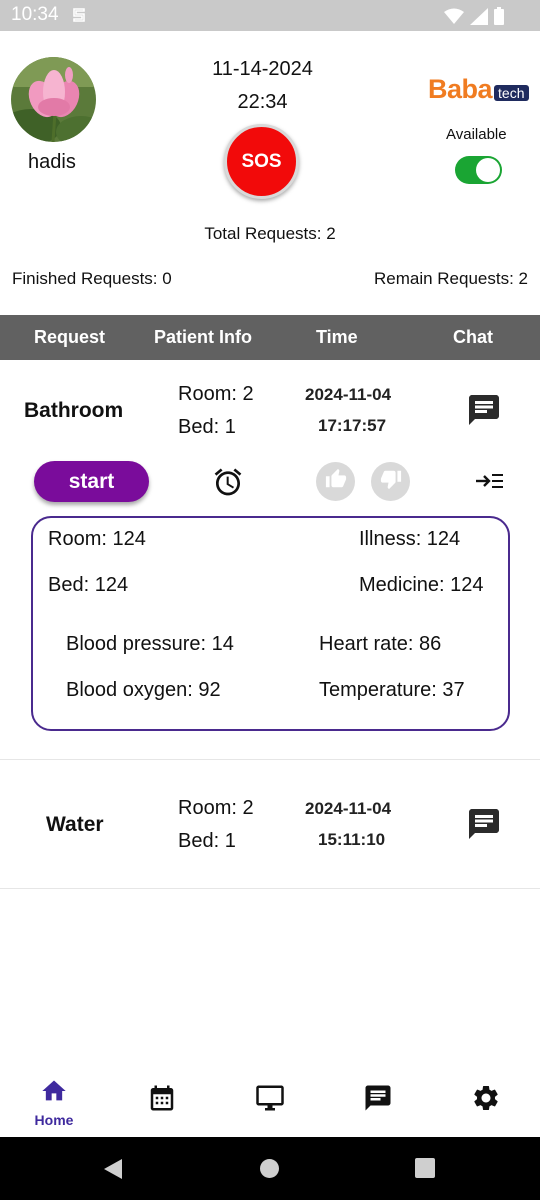  Describe the element at coordinates (162, 1100) in the screenshot. I see `calendar-icon` at that location.